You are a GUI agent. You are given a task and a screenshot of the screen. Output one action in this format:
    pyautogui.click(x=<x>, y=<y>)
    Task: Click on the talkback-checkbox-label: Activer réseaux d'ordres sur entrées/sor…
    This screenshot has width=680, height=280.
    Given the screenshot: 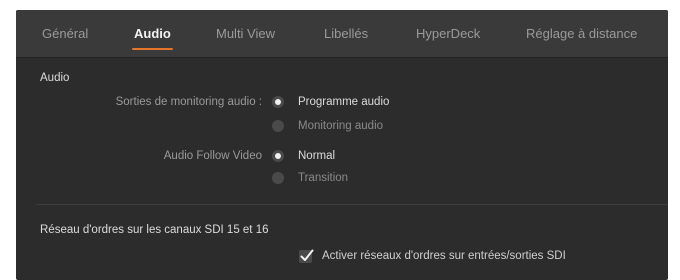 What is the action you would take?
    pyautogui.click(x=444, y=256)
    